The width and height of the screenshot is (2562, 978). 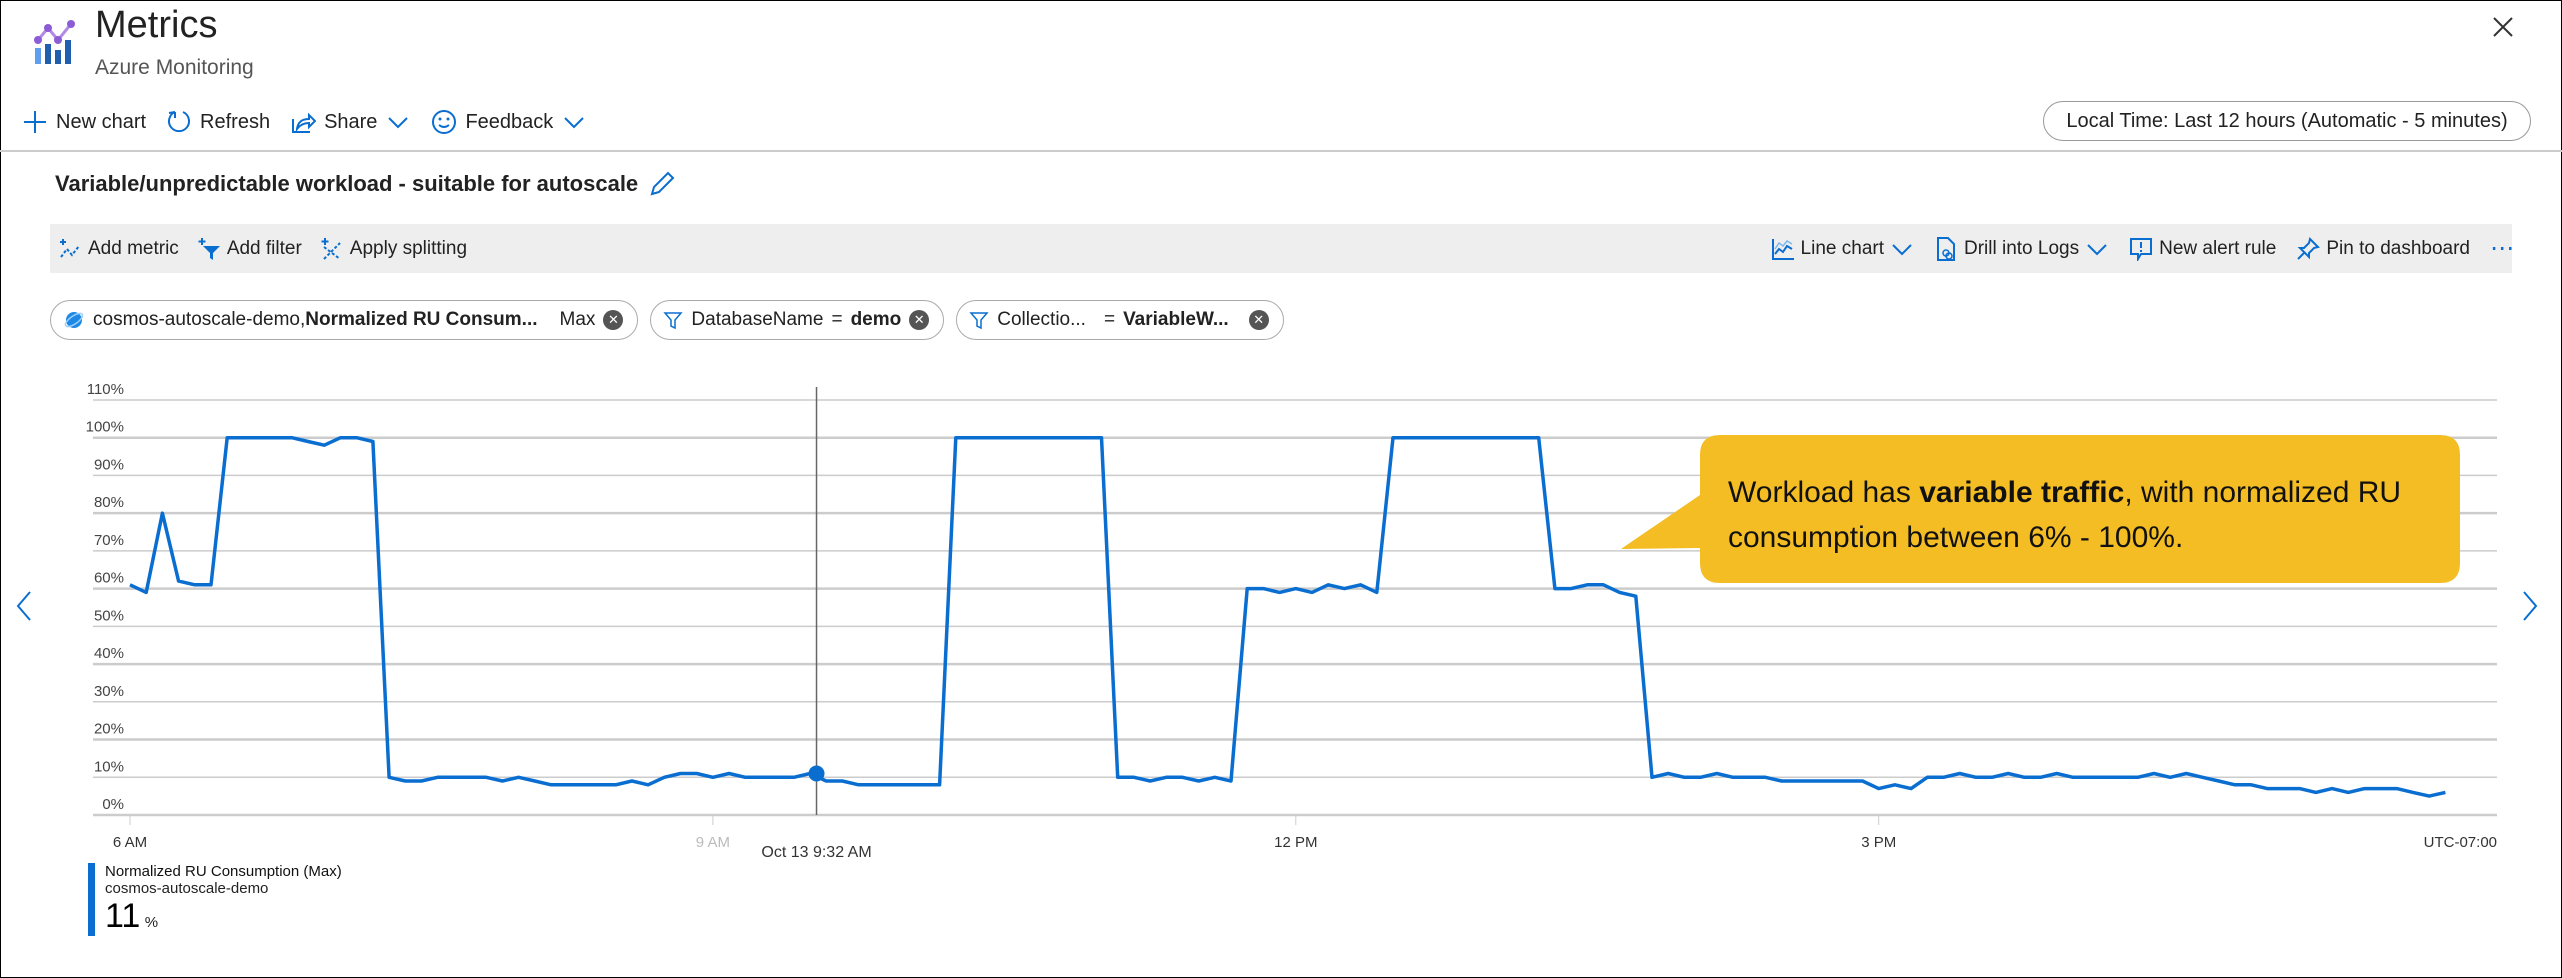 I want to click on legend-metric: Normalized RU Consumption (Max), so click(x=223, y=871).